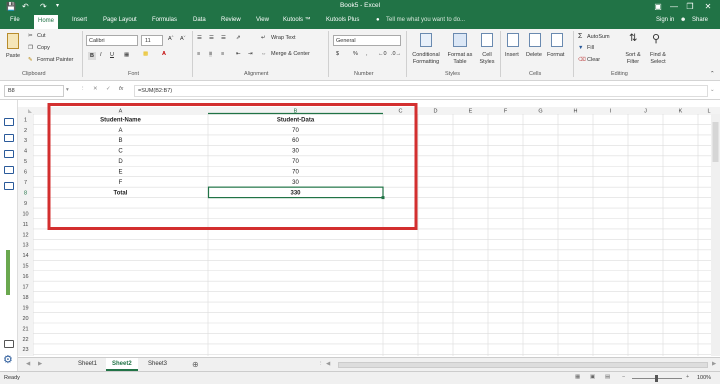 Image resolution: width=720 pixels, height=384 pixels. I want to click on row-header: 21, so click(25, 329).